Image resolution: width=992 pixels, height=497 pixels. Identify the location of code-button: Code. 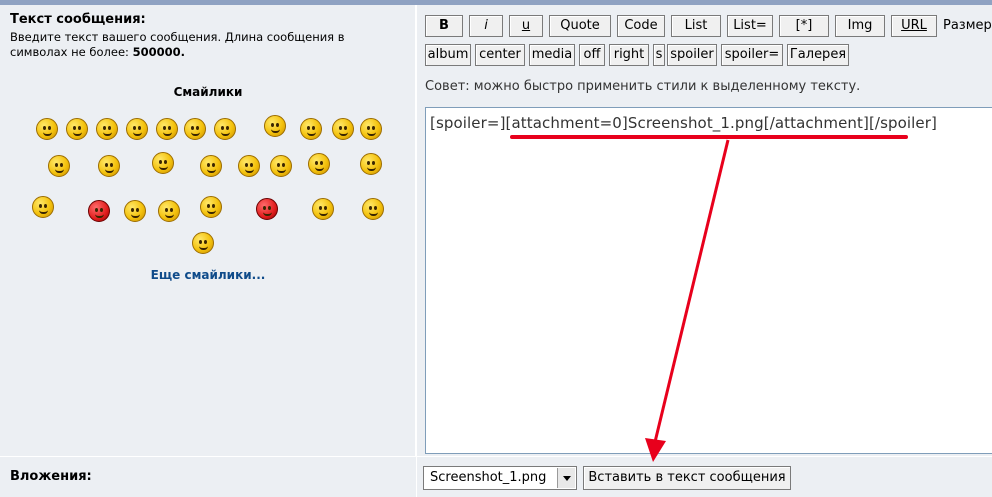
(641, 26).